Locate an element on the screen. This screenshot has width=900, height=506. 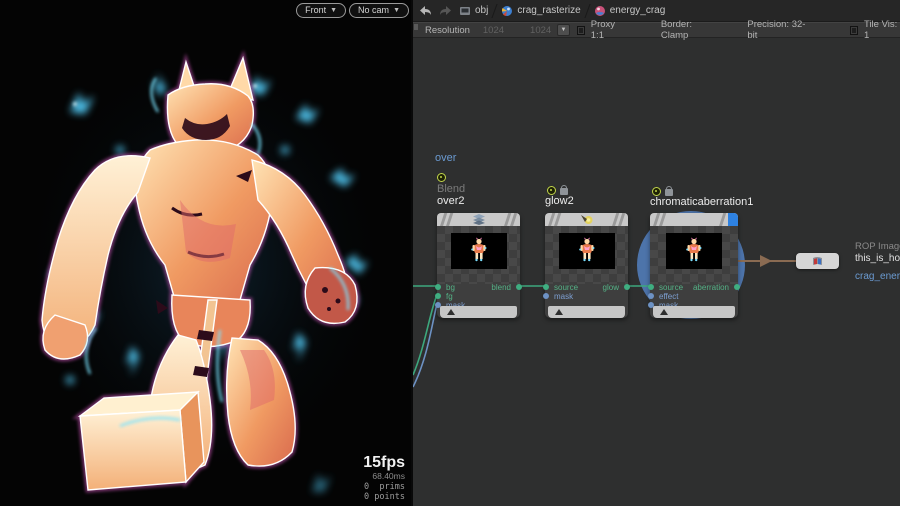
resolution-preset-dropdown: ▼ is located at coordinates (563, 30).